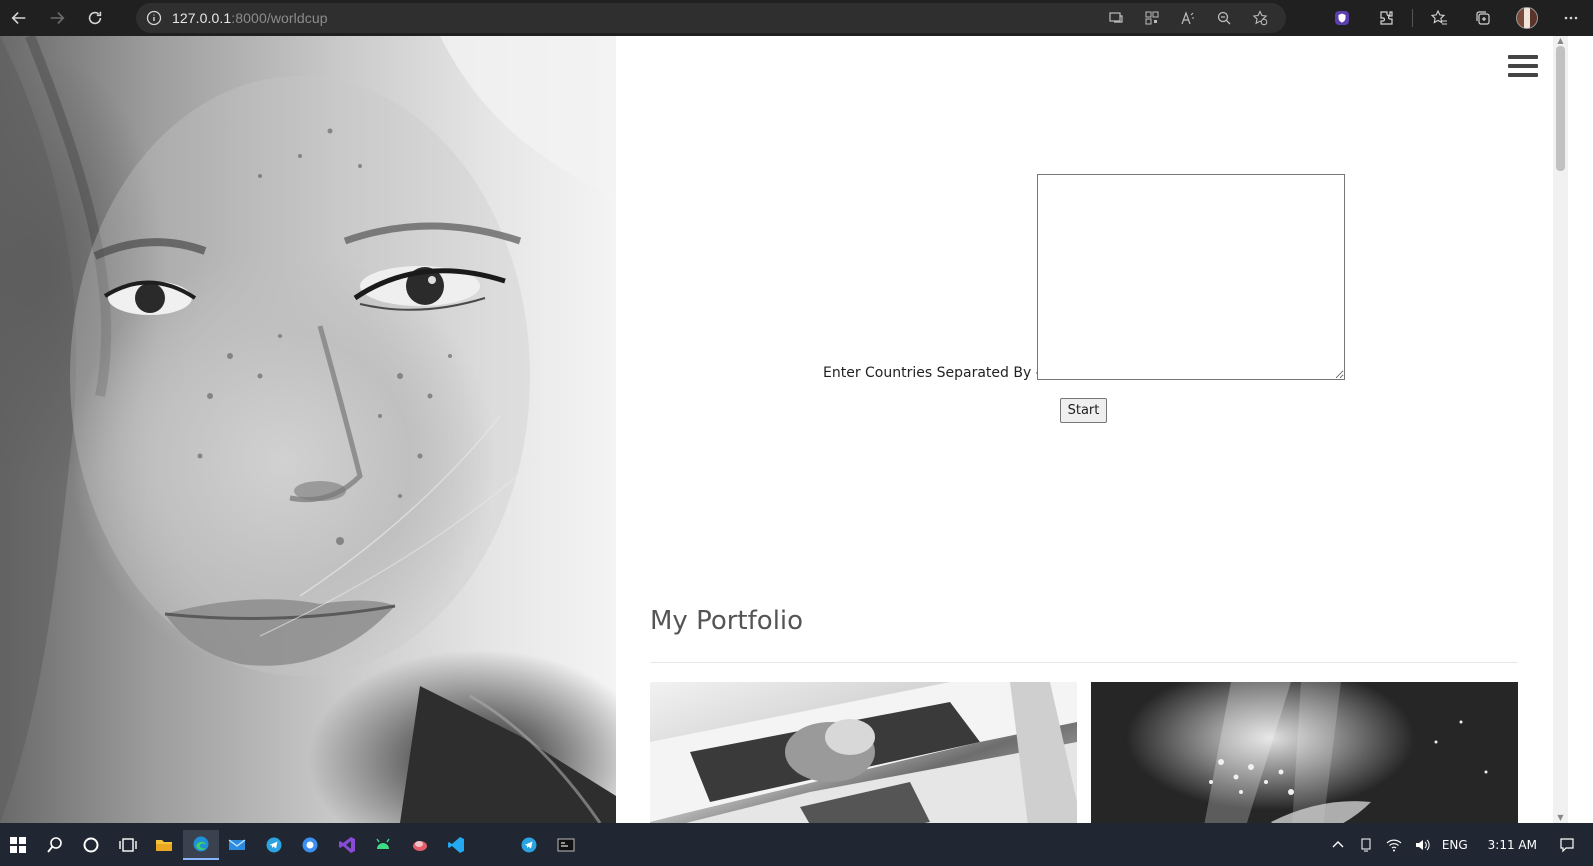 The image size is (1593, 866). I want to click on back-button, so click(19, 18).